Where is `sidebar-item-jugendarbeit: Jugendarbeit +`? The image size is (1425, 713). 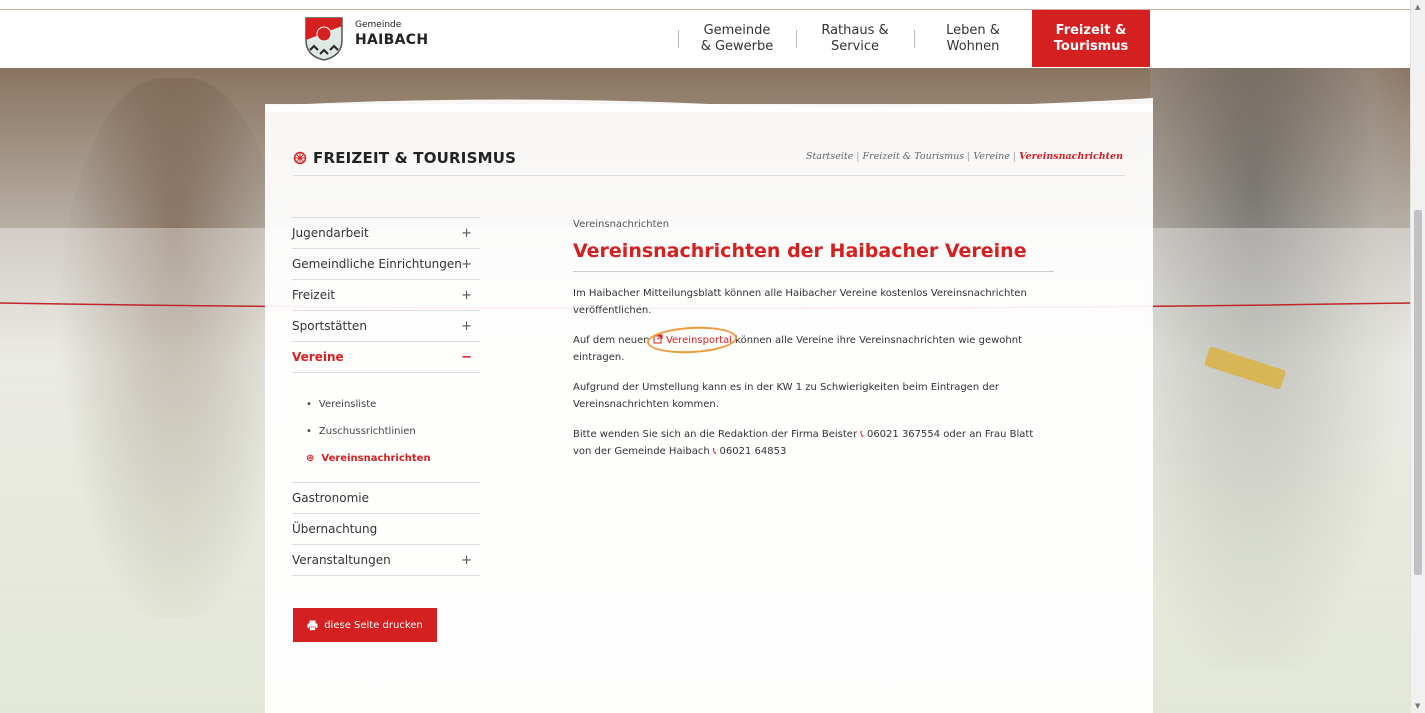
sidebar-item-jugendarbeit: Jugendarbeit + is located at coordinates (386, 232).